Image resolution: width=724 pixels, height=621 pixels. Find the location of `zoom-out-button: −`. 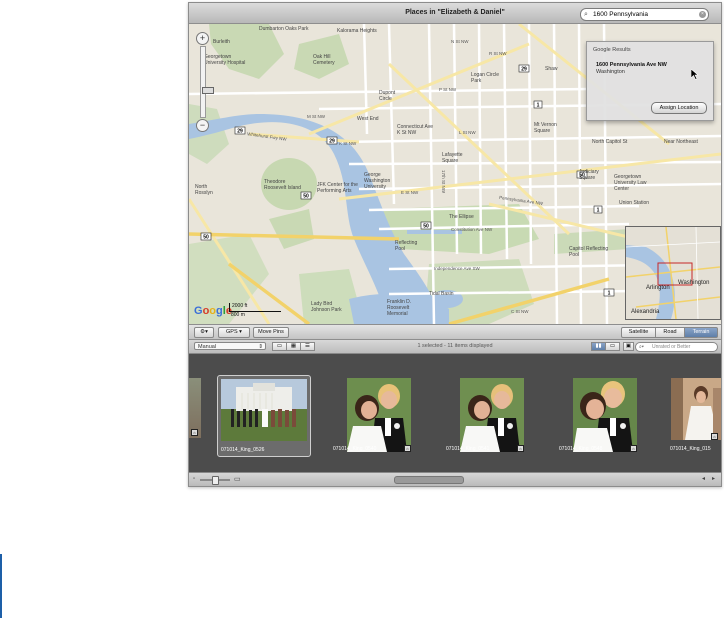

zoom-out-button: − is located at coordinates (202, 125).